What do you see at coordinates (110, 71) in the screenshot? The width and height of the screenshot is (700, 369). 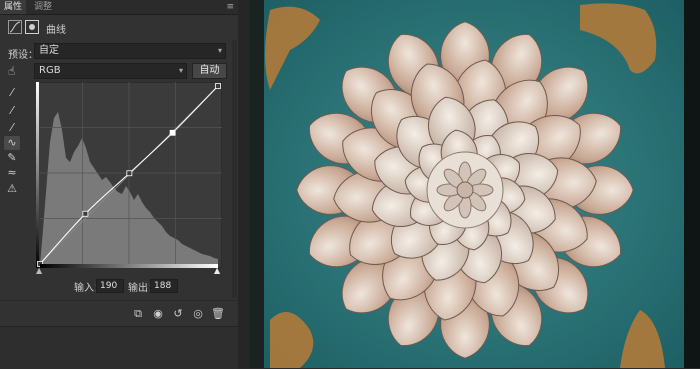 I see `channel-select: RGB ▾` at bounding box center [110, 71].